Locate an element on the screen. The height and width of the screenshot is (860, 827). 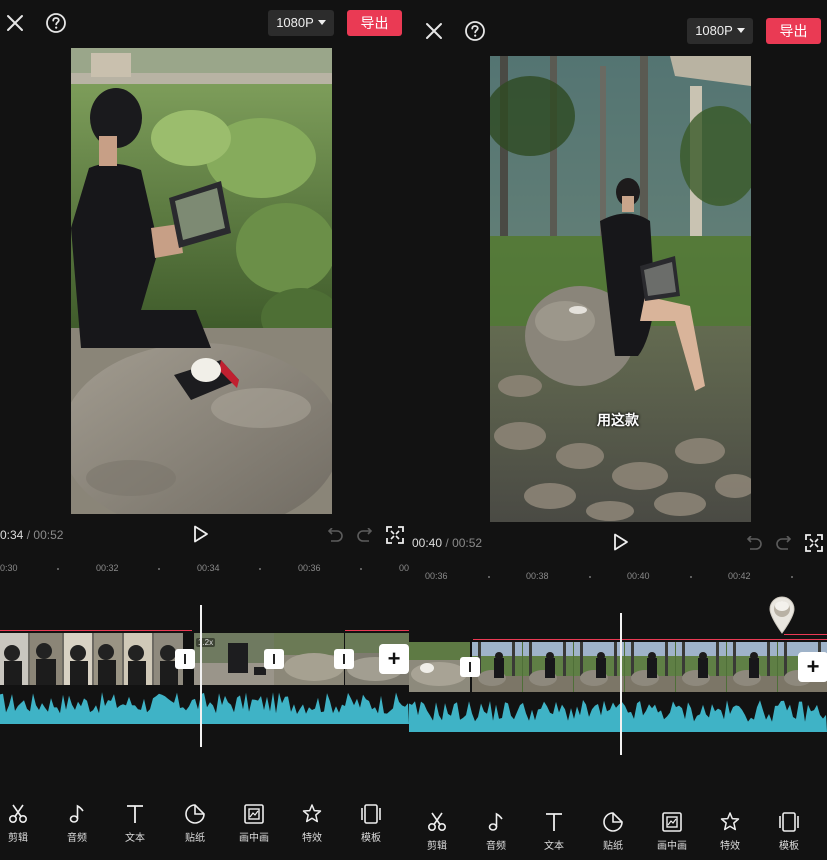
subtitle-caption: 用这款 is located at coordinates (618, 420).